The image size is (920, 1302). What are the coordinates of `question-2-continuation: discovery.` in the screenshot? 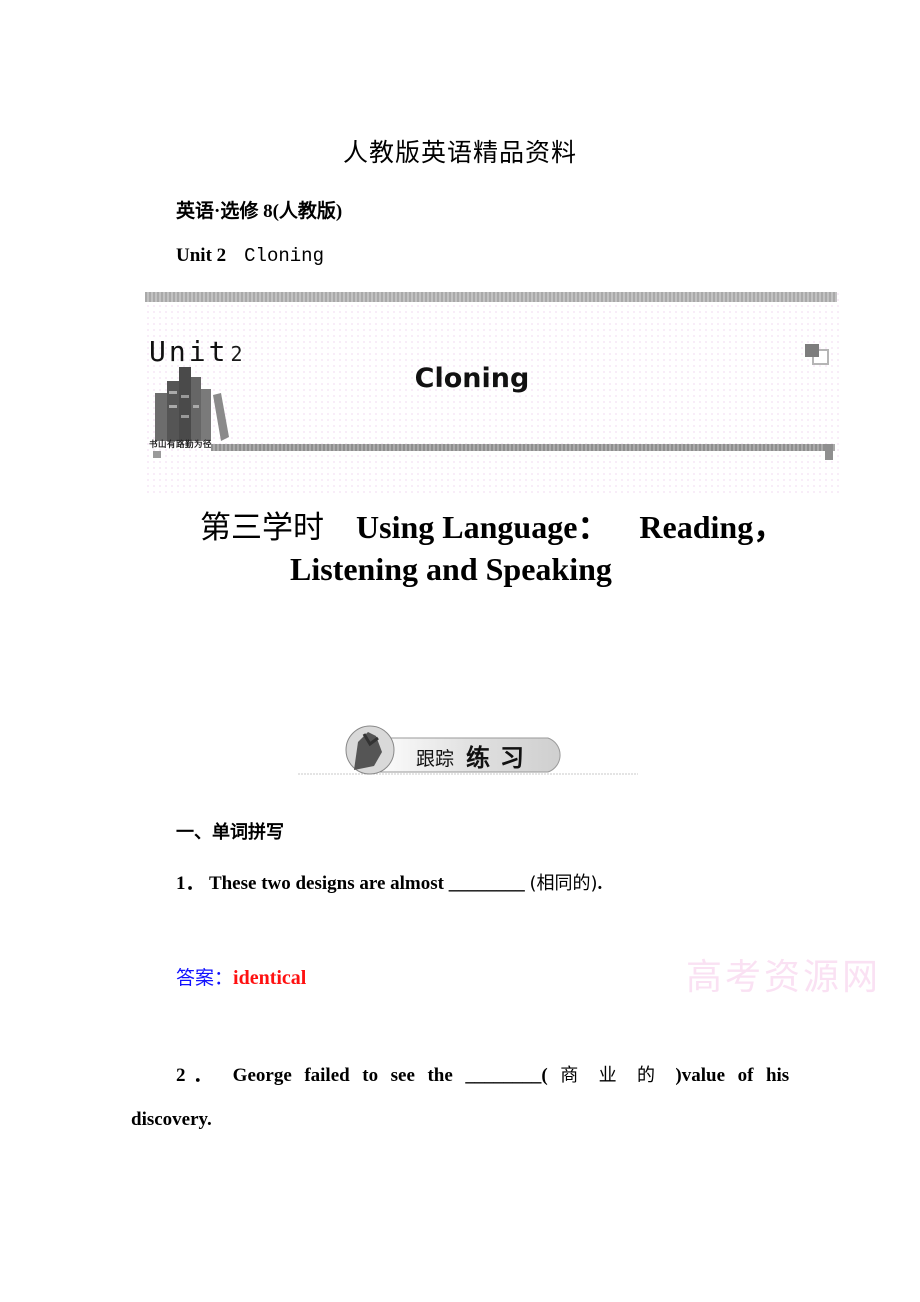 It's located at (171, 1119).